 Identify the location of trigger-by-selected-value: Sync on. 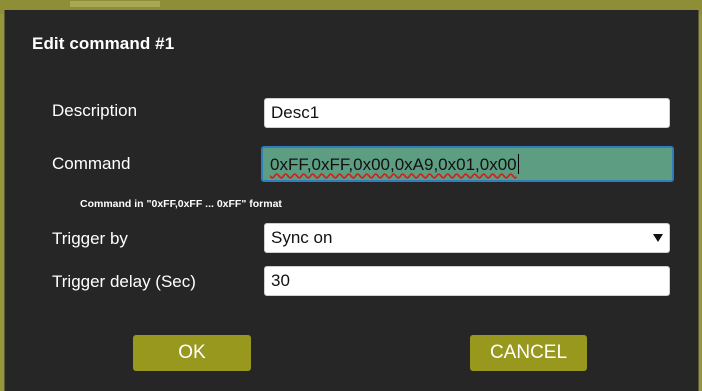
(302, 237).